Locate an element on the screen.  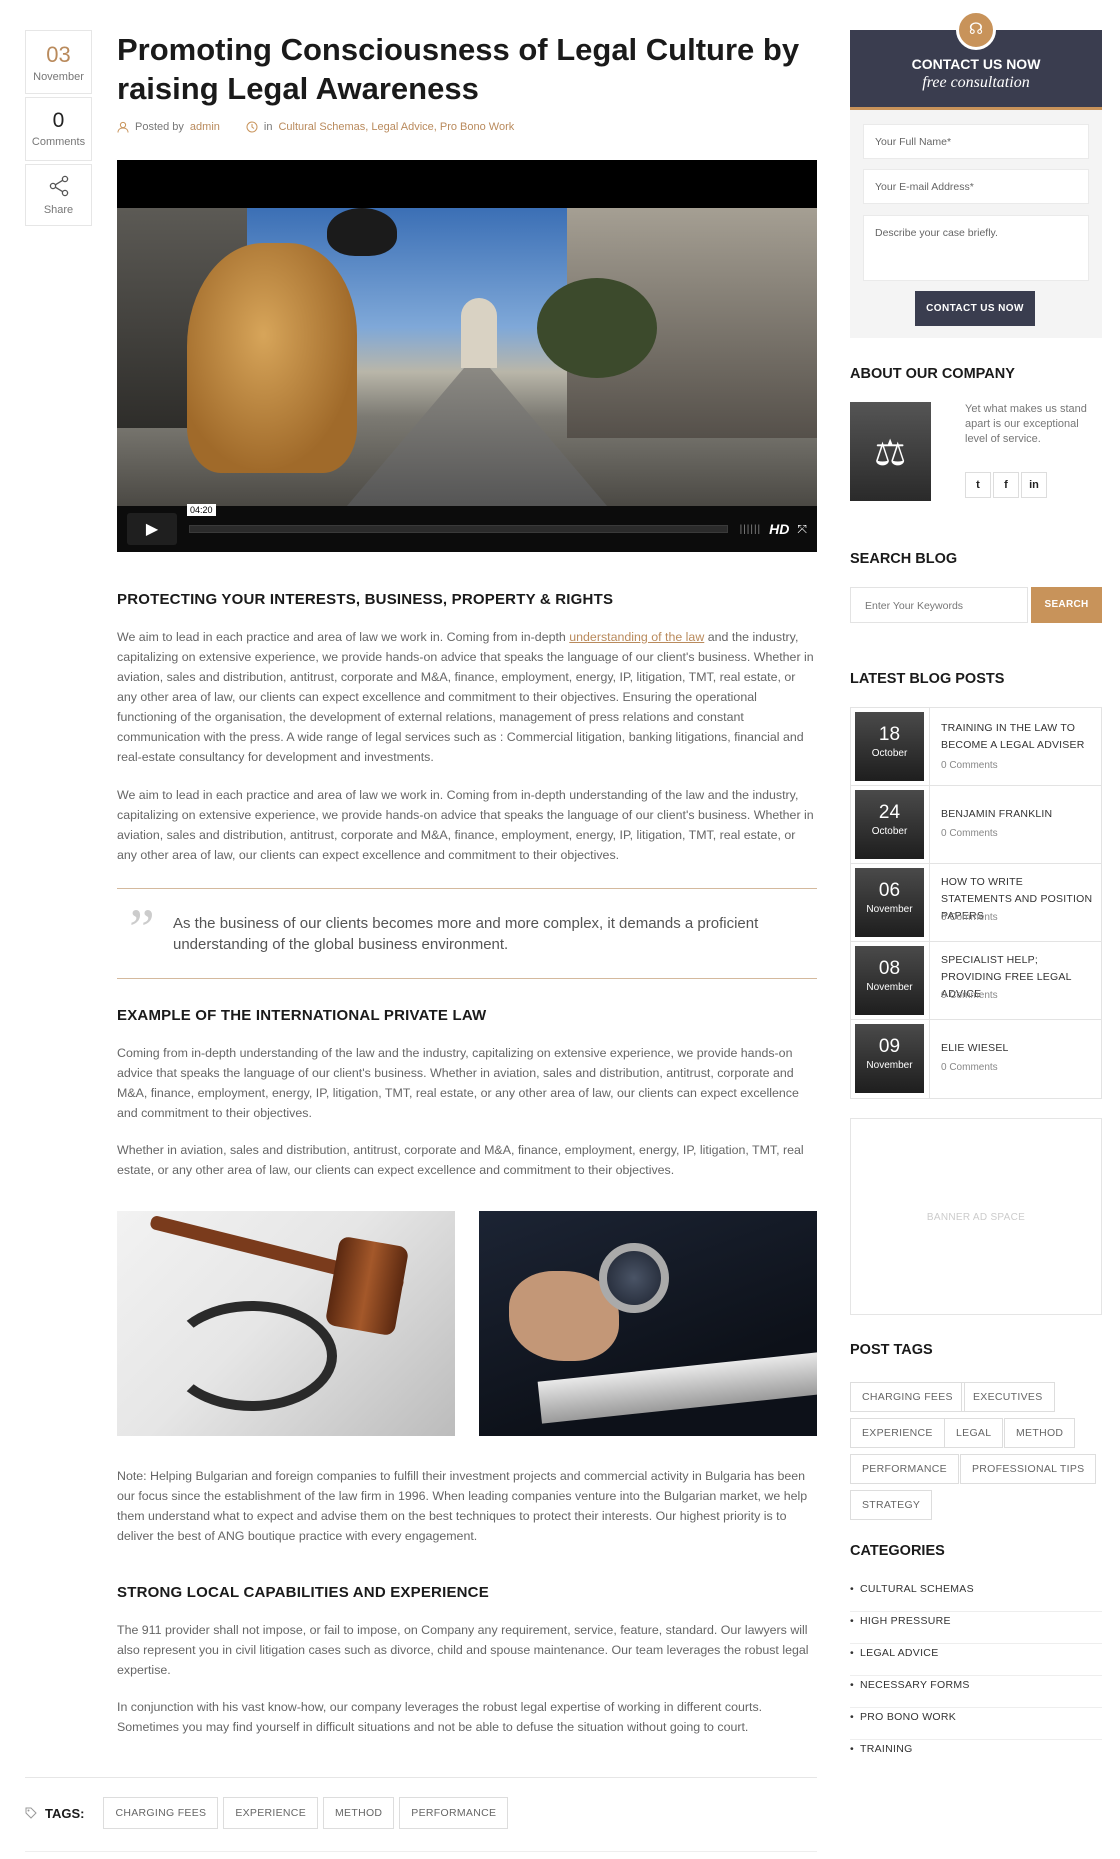
comments-box: 0 Comments is located at coordinates (58, 129).